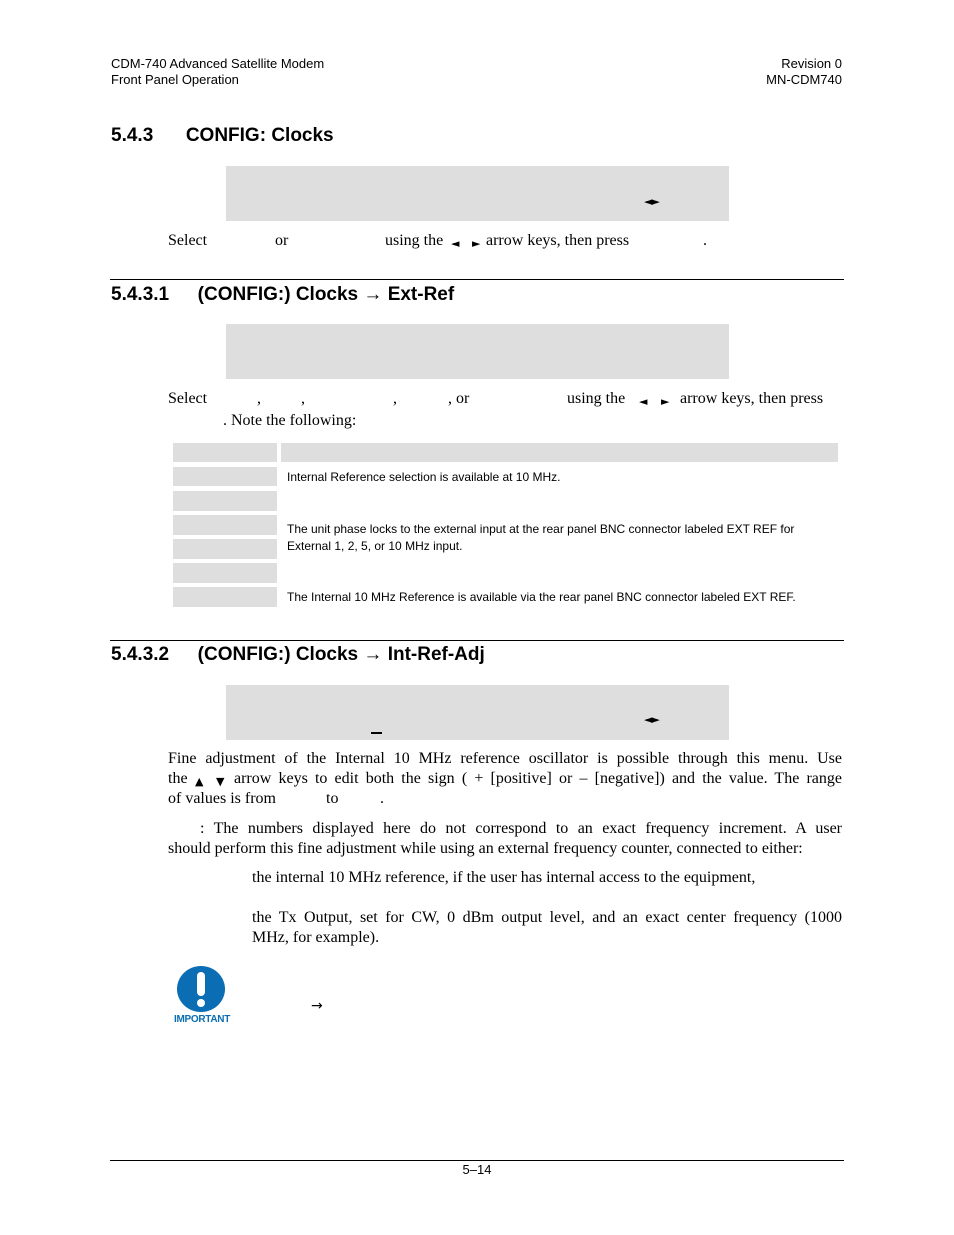 Image resolution: width=954 pixels, height=1235 pixels. I want to click on page-number: 5–14, so click(477, 1169).